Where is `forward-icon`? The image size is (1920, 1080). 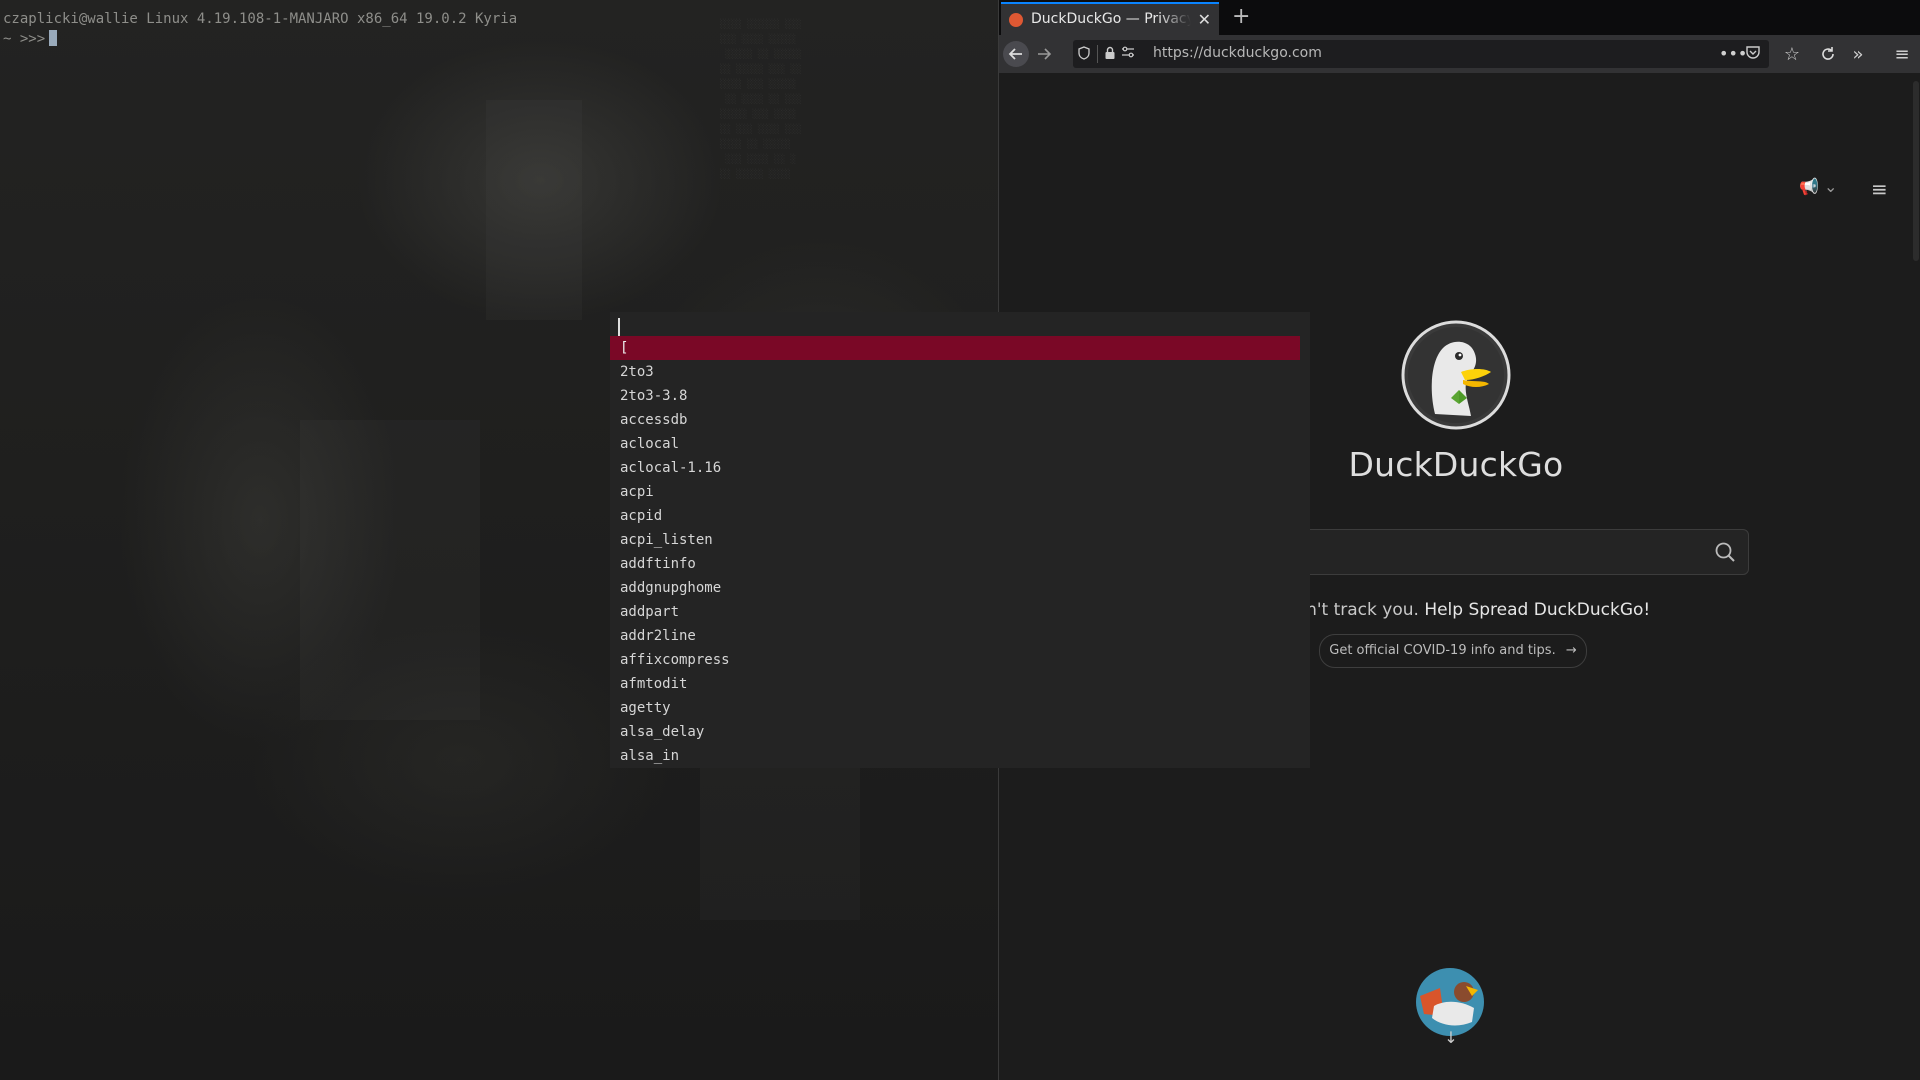
forward-icon is located at coordinates (1044, 54).